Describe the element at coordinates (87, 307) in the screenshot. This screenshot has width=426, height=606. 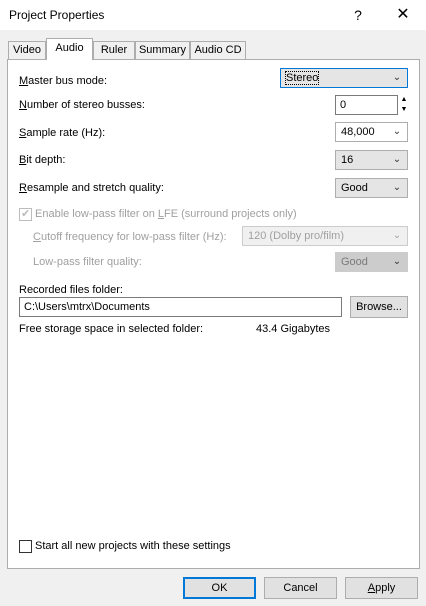
I see `recorded-folder-value: C:\Users\mtrx\Documents` at that location.